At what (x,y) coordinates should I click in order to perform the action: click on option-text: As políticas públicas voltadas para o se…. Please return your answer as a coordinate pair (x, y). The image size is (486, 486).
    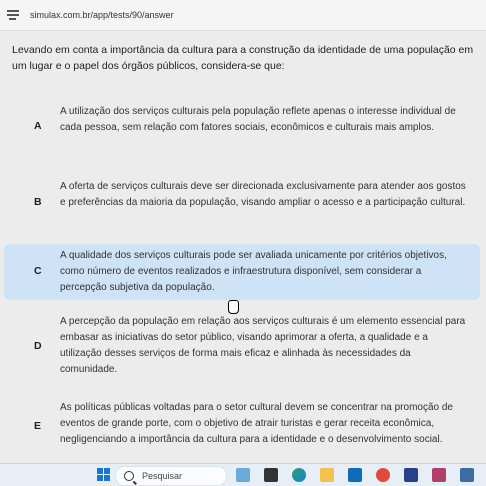
    Looking at the image, I should click on (256, 423).